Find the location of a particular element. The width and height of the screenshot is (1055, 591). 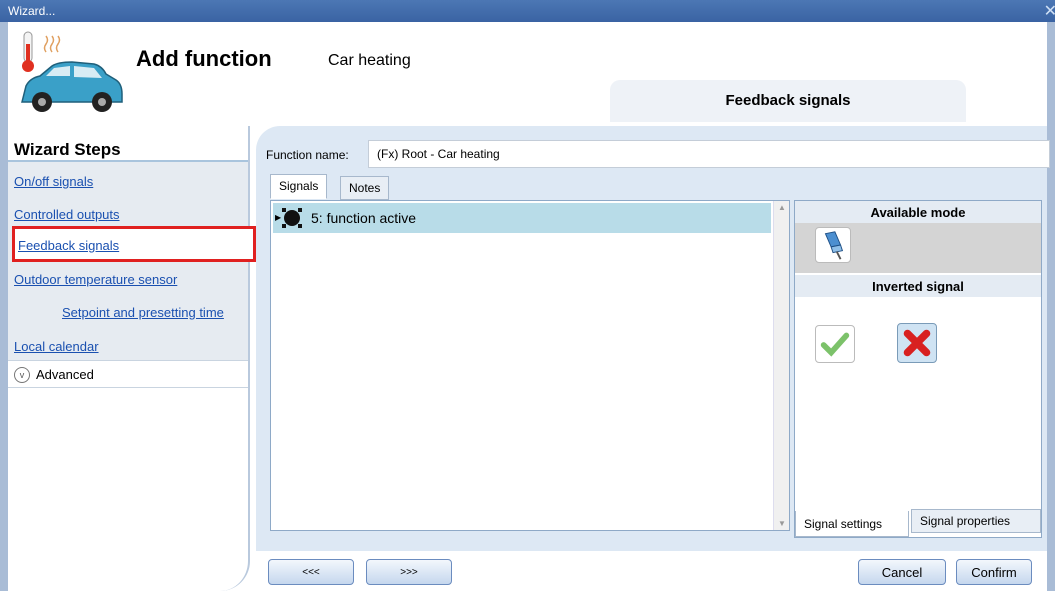

signal-label: 5: function active is located at coordinates (364, 218).